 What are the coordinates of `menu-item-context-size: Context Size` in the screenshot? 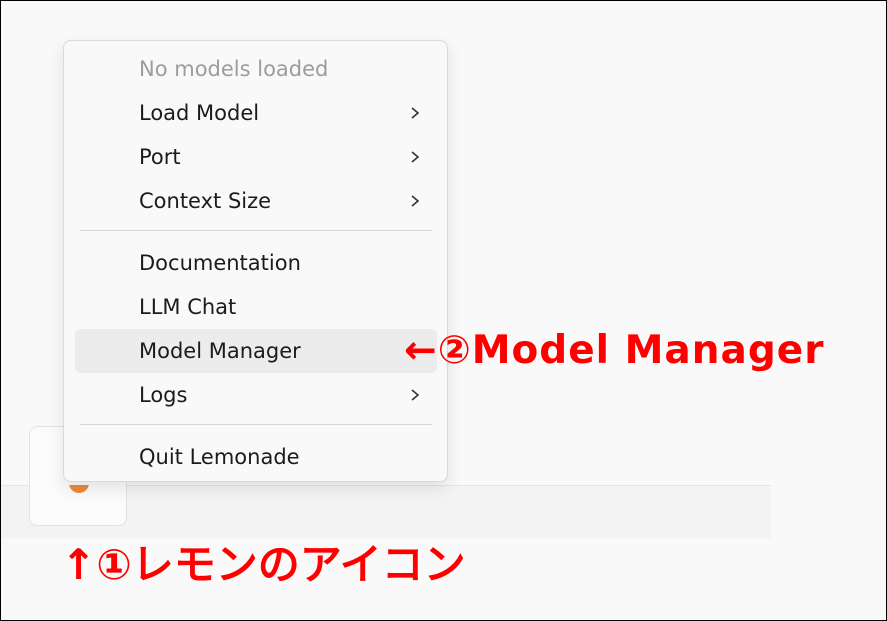 It's located at (256, 201).